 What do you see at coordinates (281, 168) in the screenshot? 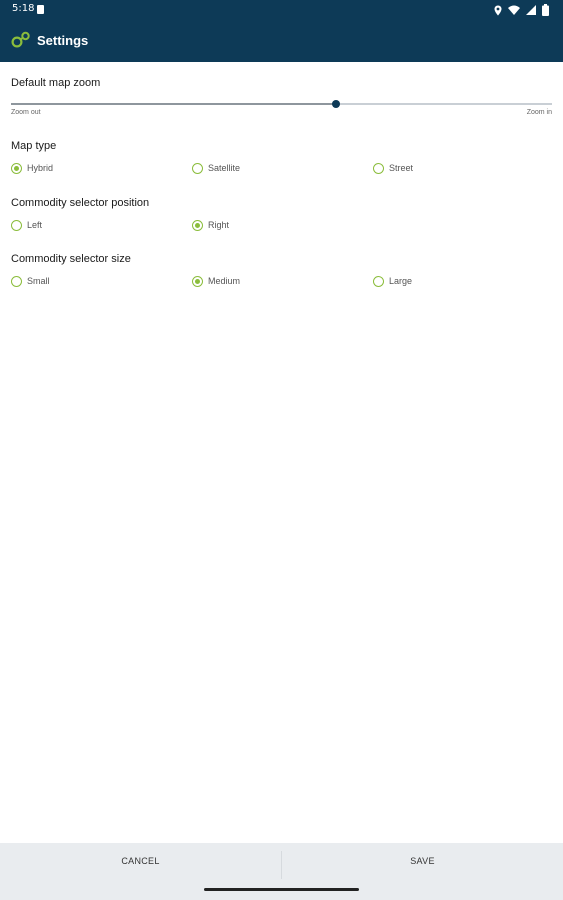
I see `map-type-group: Hybrid Satellite Street` at bounding box center [281, 168].